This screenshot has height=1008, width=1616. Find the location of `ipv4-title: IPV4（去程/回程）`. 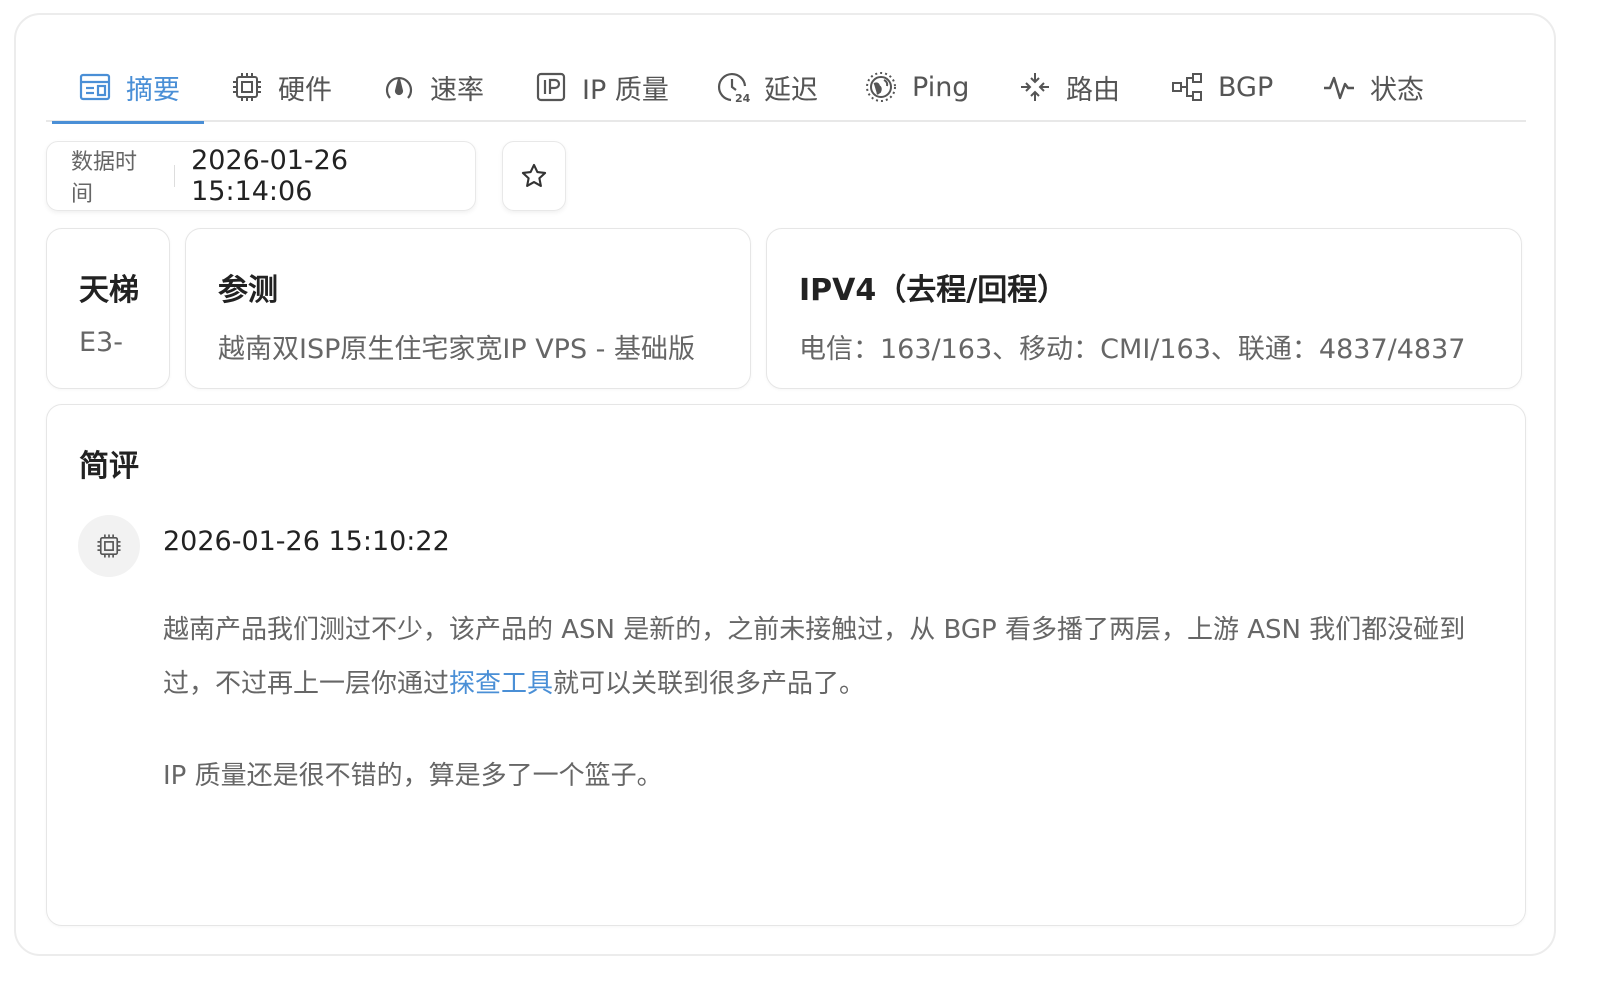

ipv4-title: IPV4（去程/回程） is located at coordinates (933, 290).